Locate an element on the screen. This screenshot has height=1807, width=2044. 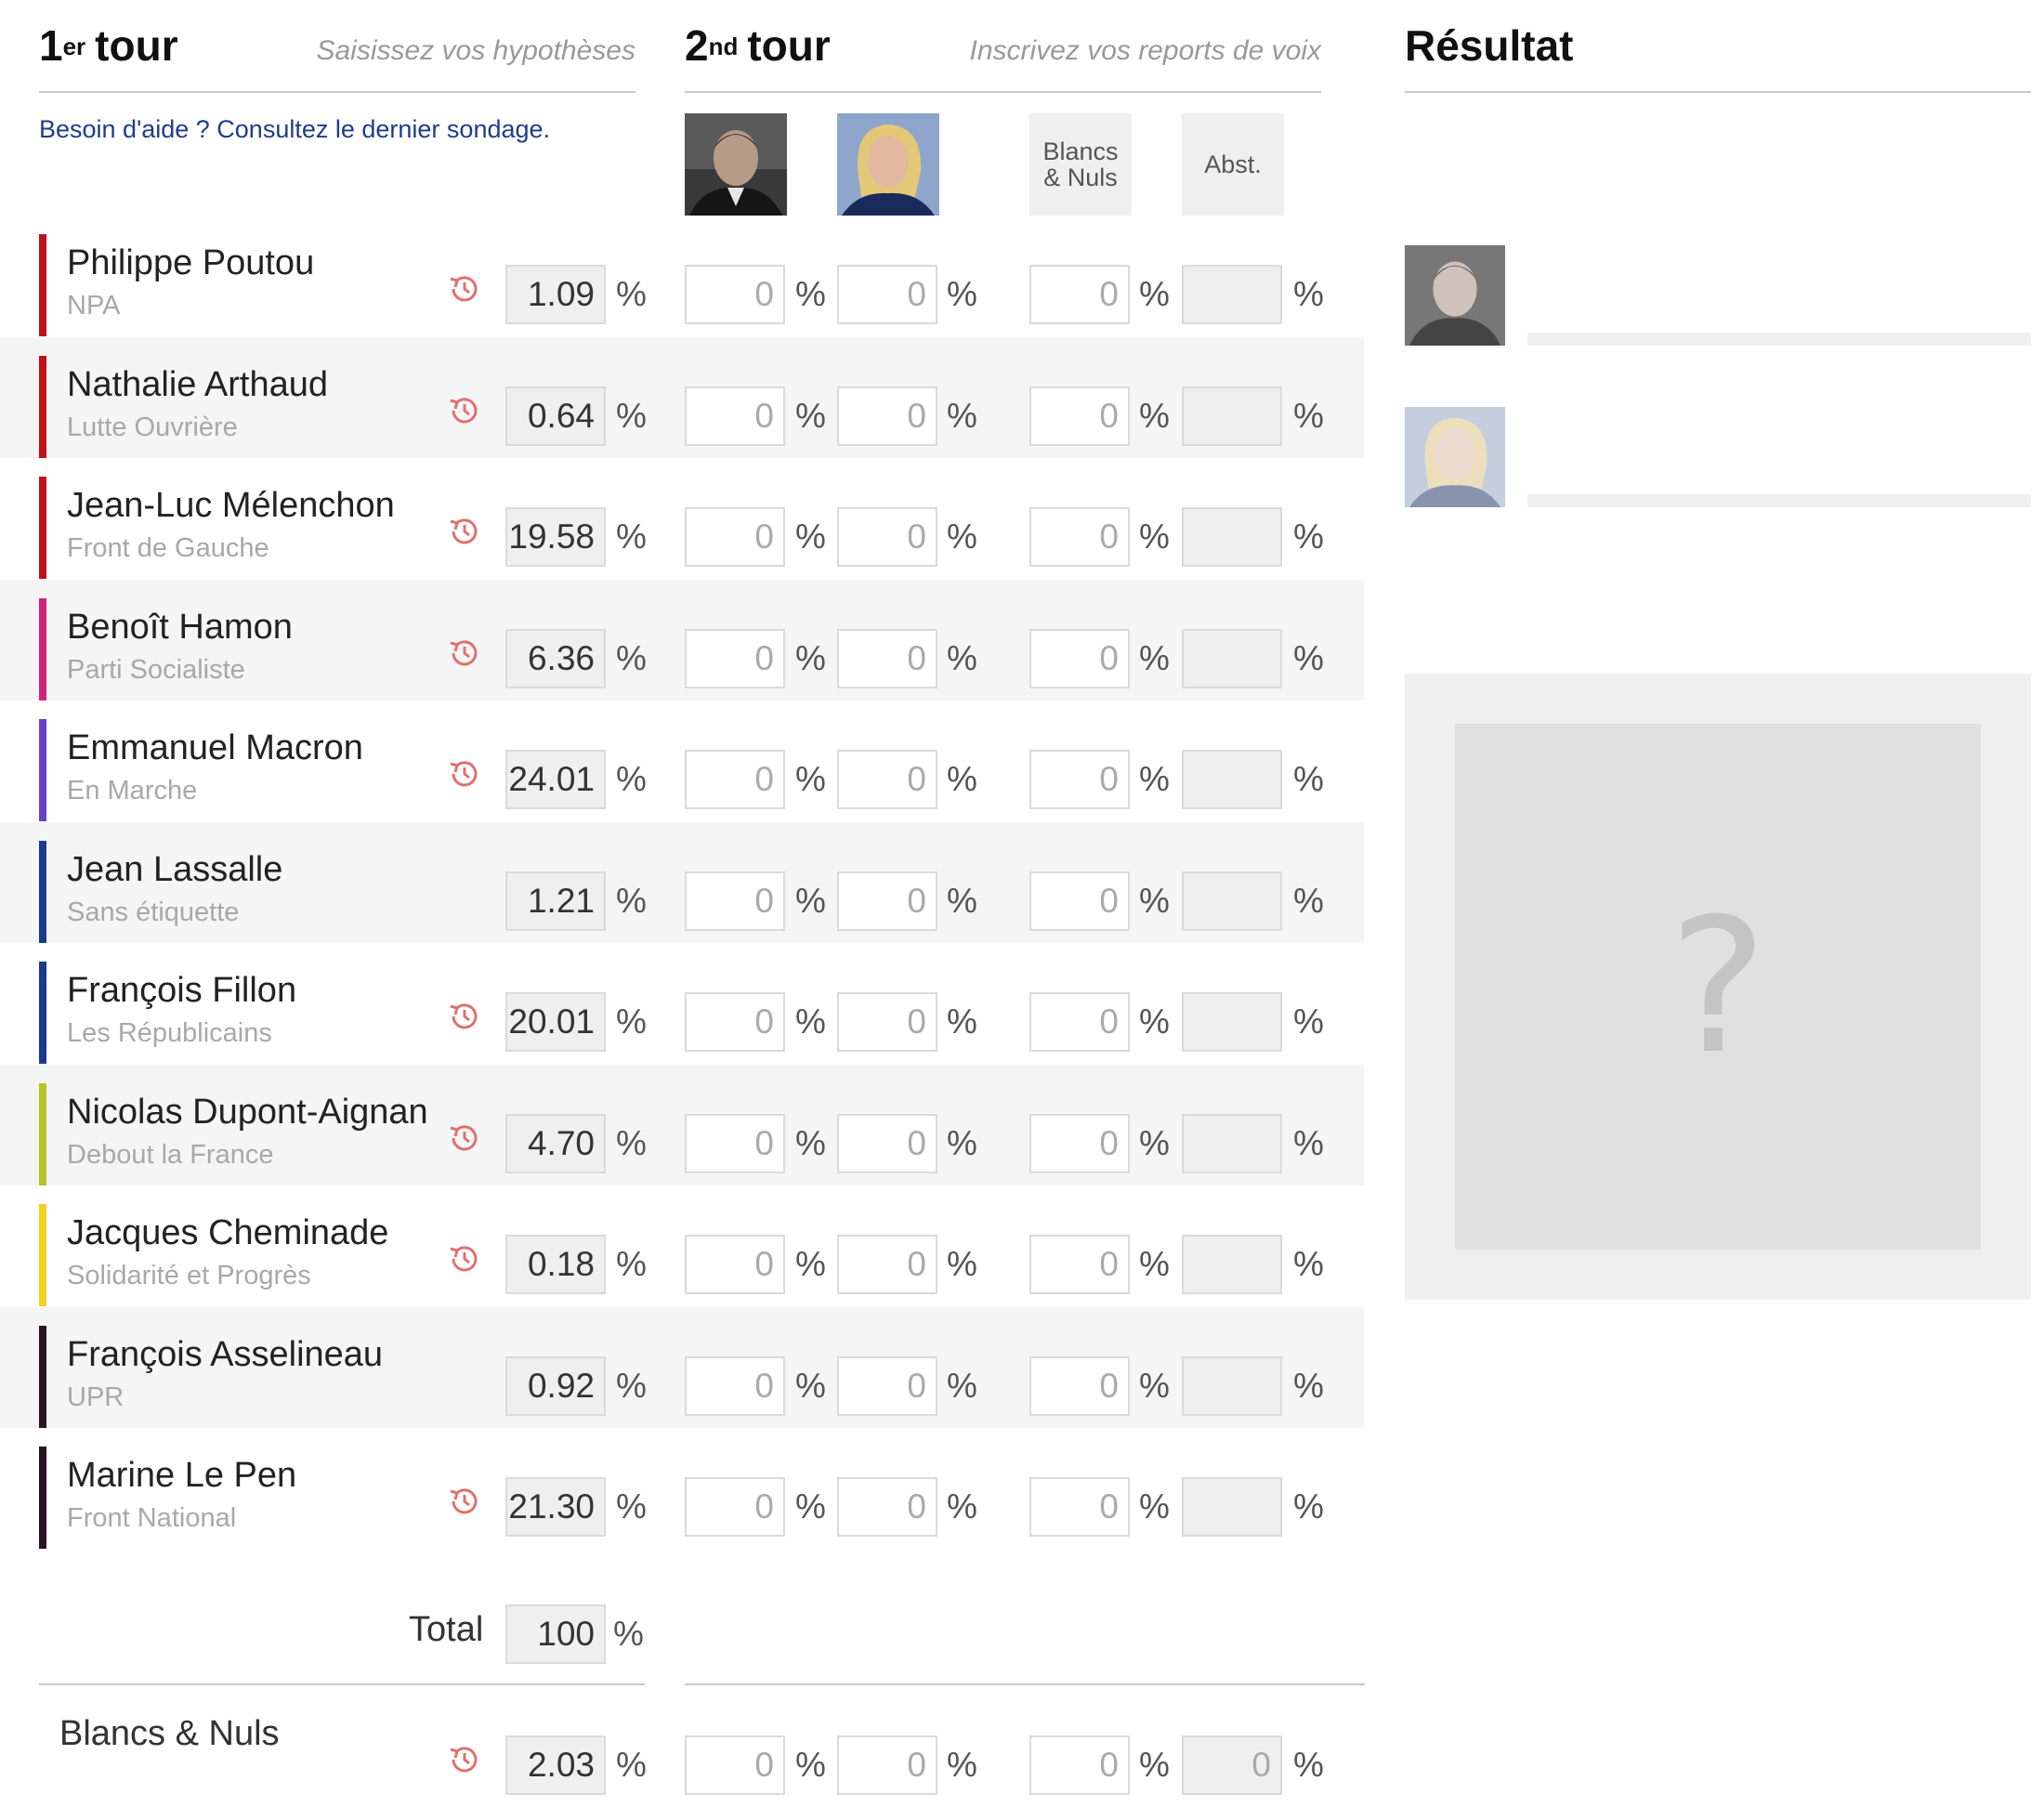
round1-title-sup: er is located at coordinates (74, 46).